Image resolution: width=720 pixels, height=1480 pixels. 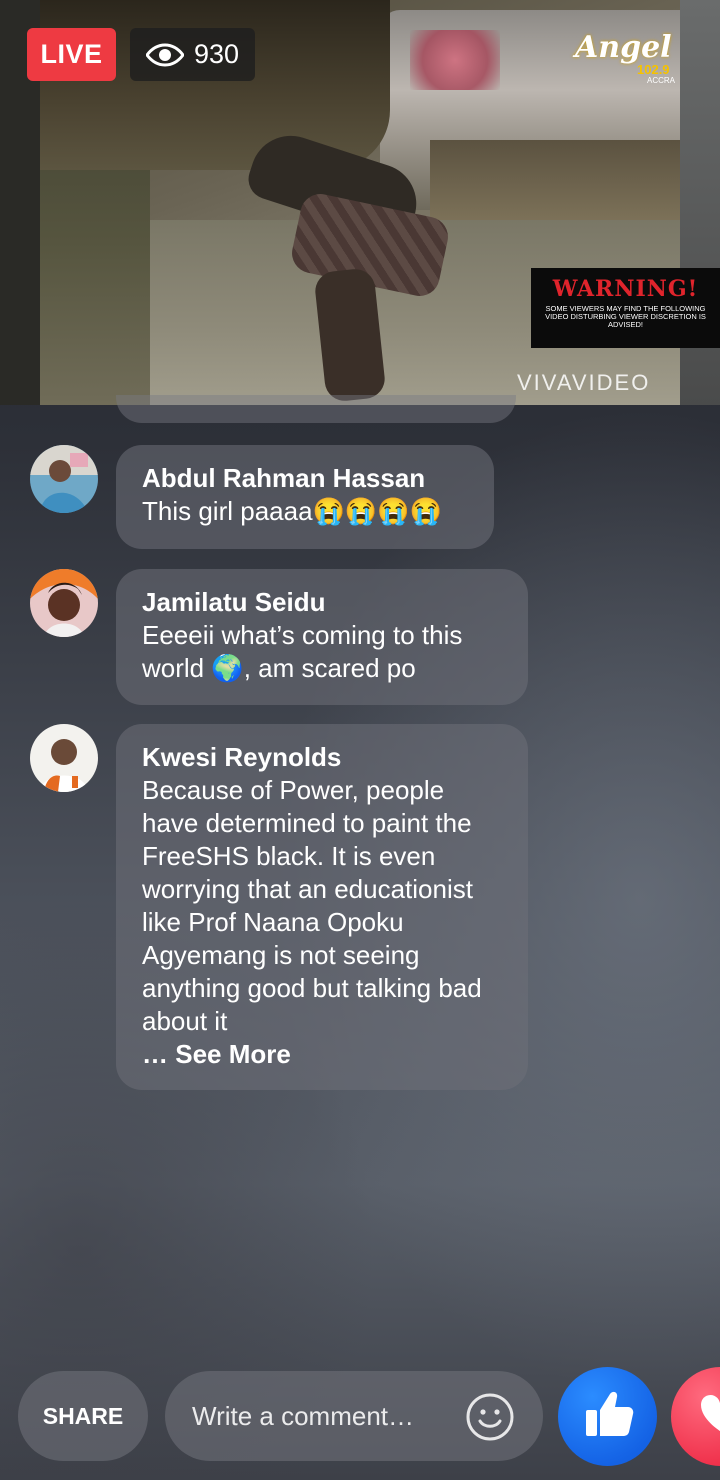 I want to click on love-heart-icon, so click(x=695, y=1430).